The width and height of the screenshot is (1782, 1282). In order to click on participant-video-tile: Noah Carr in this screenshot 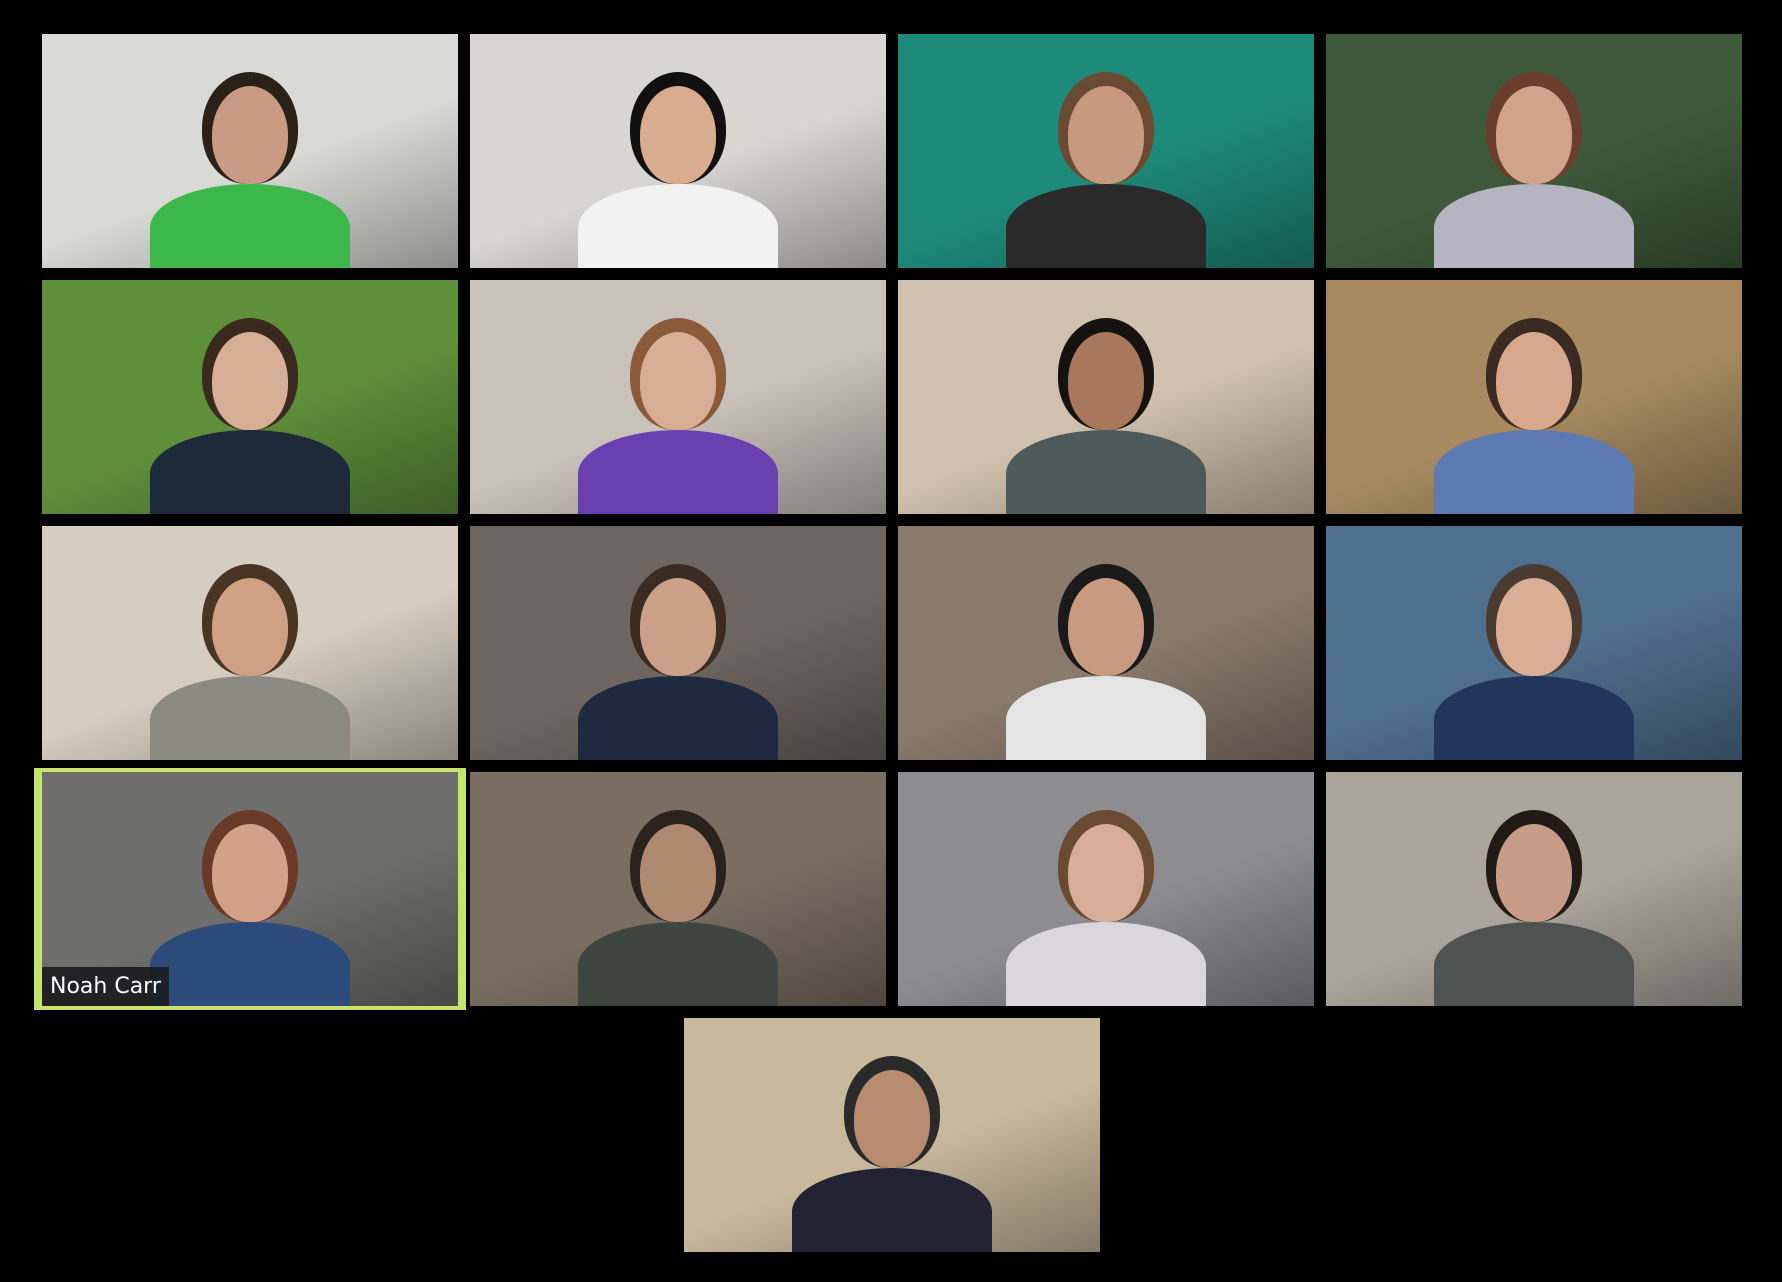, I will do `click(250, 889)`.